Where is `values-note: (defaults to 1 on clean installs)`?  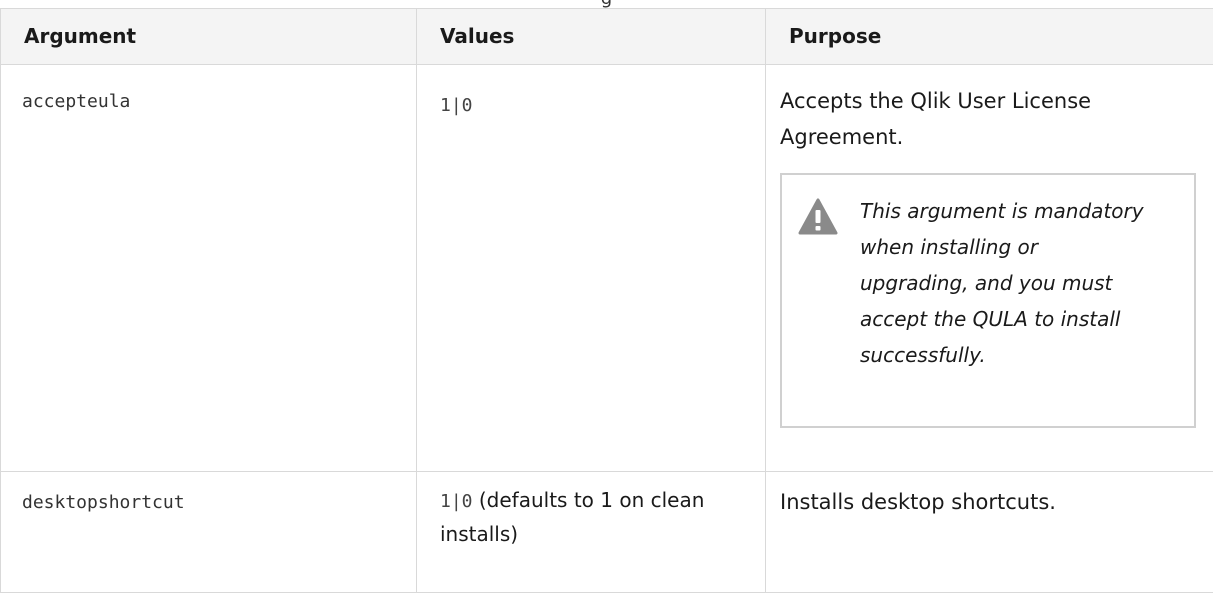 values-note: (defaults to 1 on clean installs) is located at coordinates (572, 517).